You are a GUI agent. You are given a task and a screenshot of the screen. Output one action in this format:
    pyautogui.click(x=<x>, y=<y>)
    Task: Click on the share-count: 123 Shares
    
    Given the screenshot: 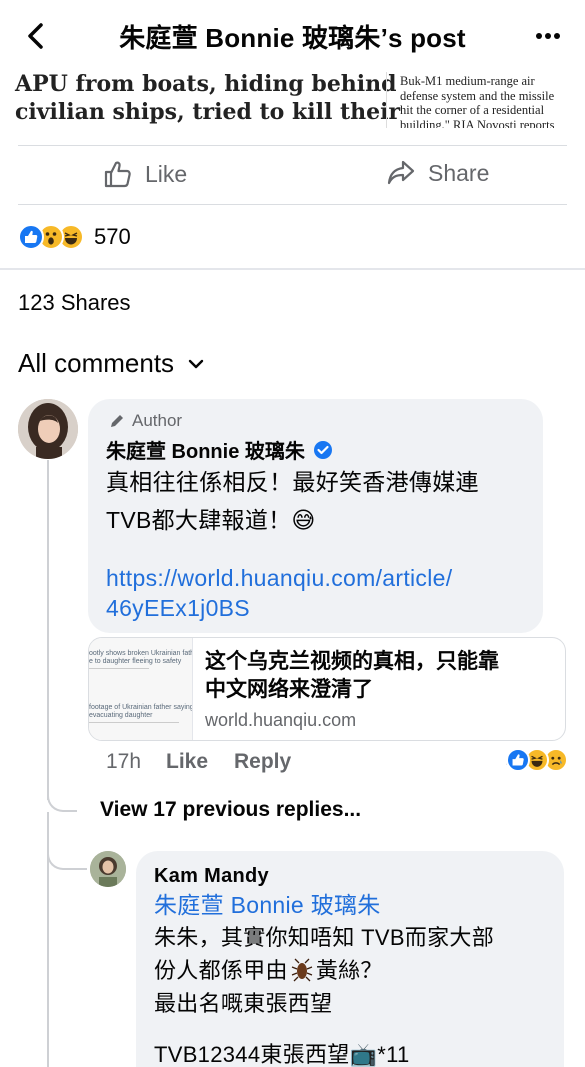 What is the action you would take?
    pyautogui.click(x=74, y=303)
    